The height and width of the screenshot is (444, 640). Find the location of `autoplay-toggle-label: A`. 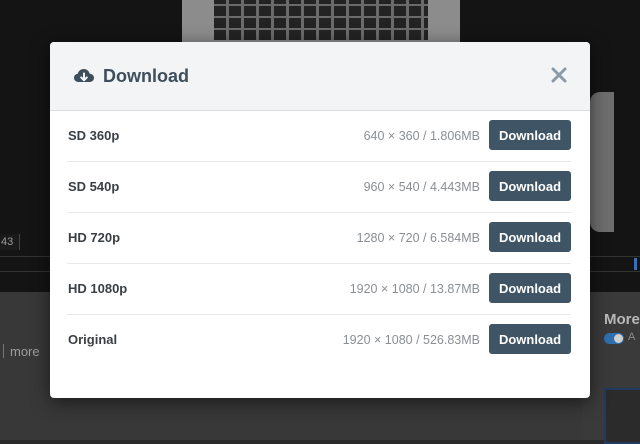

autoplay-toggle-label: A is located at coordinates (632, 337).